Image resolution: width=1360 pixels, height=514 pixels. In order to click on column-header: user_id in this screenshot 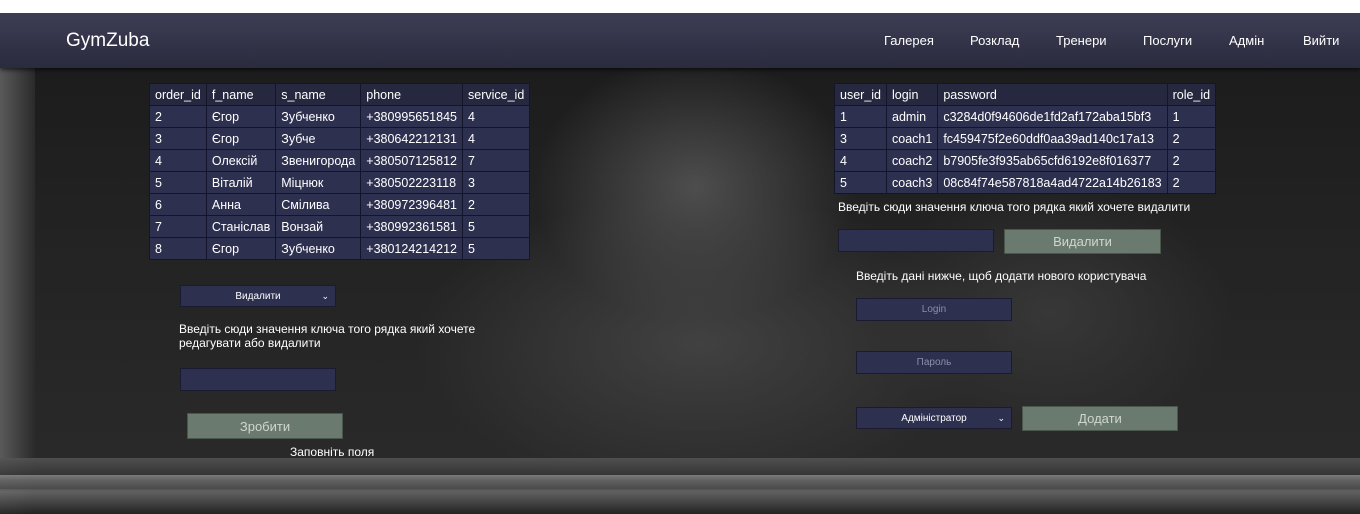, I will do `click(860, 94)`.